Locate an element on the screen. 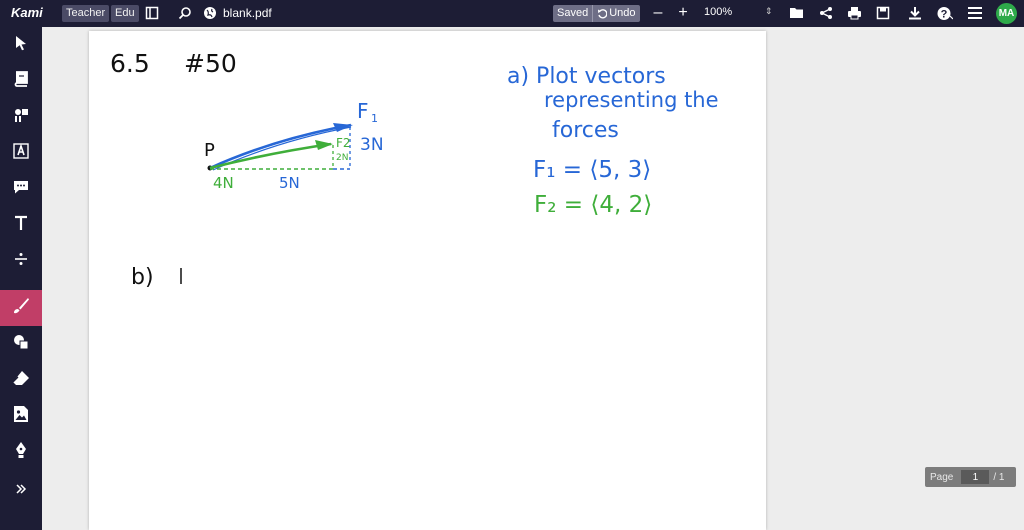 The image size is (1024, 530). pen-nib-icon is located at coordinates (21, 452).